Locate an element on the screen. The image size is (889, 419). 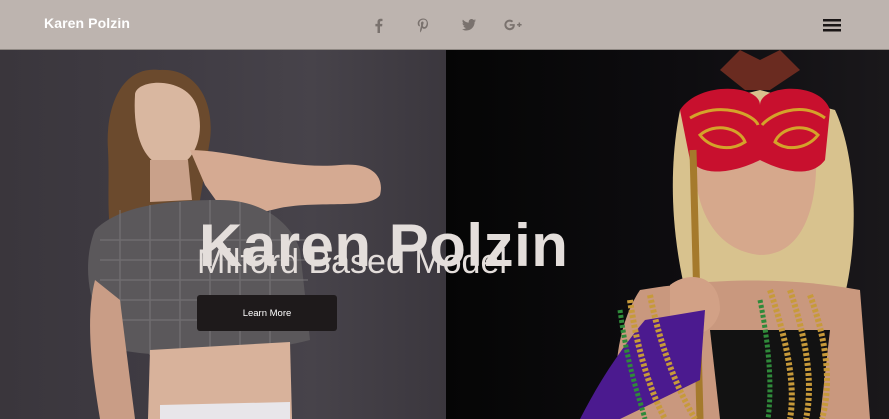
left-model-neck is located at coordinates (171, 181).